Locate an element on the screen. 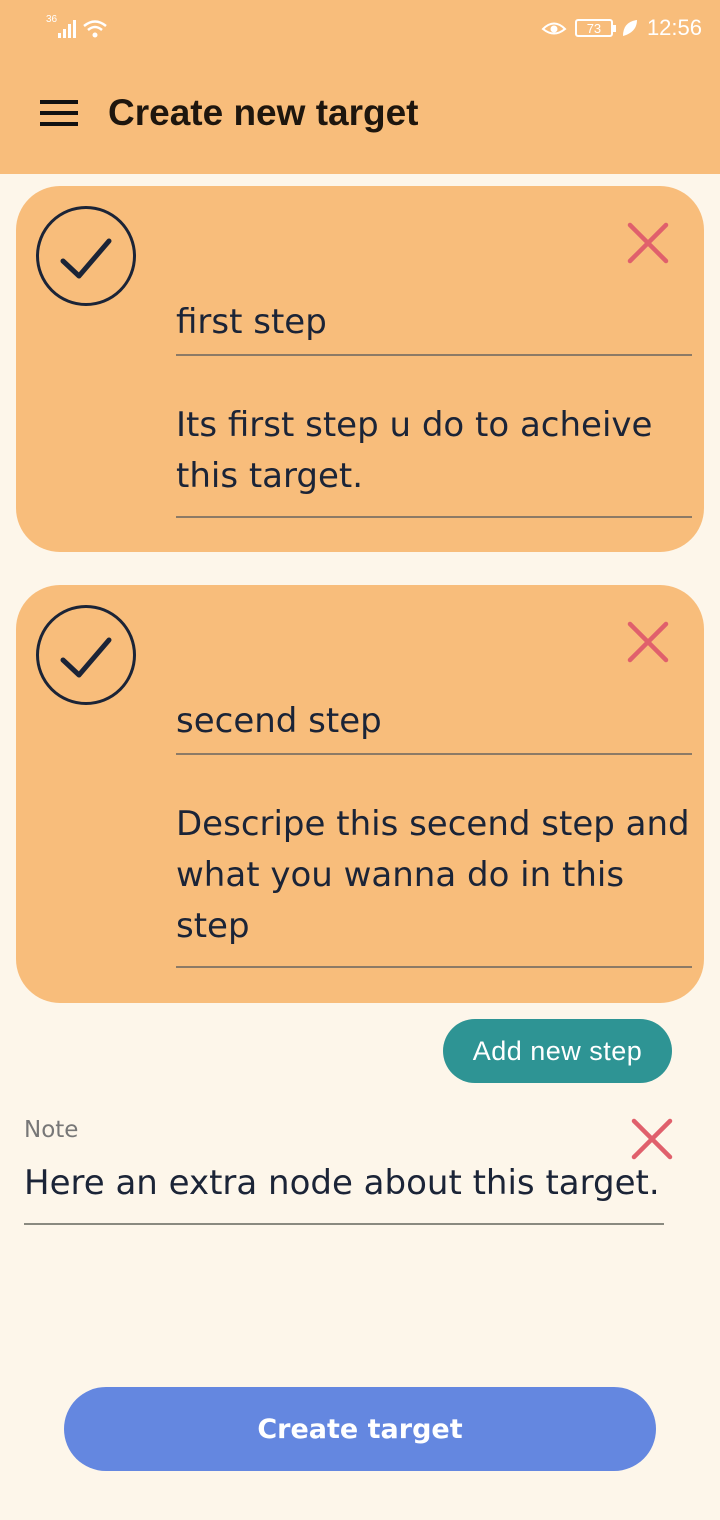  hamburger-menu-icon is located at coordinates (59, 114).